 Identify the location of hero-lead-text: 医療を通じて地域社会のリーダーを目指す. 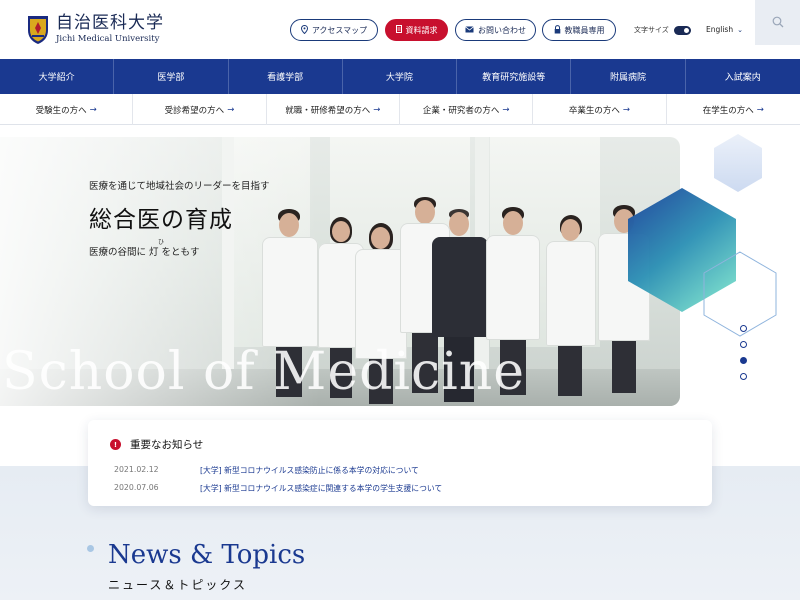
(179, 186).